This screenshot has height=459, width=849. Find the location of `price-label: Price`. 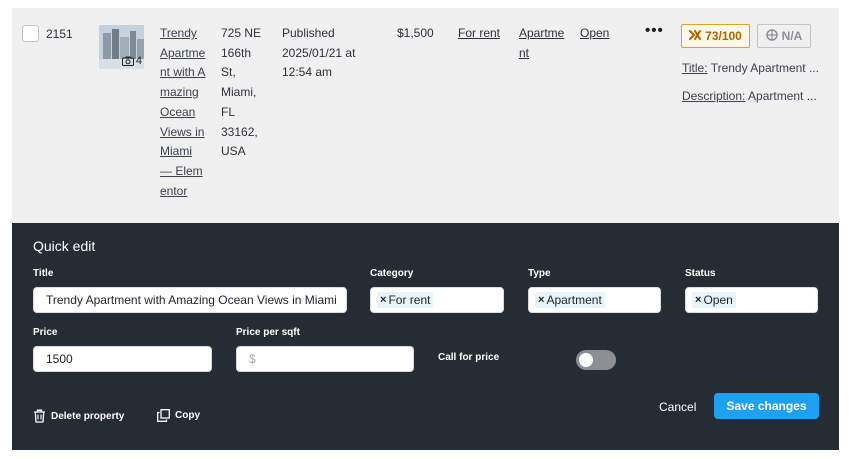

price-label: Price is located at coordinates (45, 332).